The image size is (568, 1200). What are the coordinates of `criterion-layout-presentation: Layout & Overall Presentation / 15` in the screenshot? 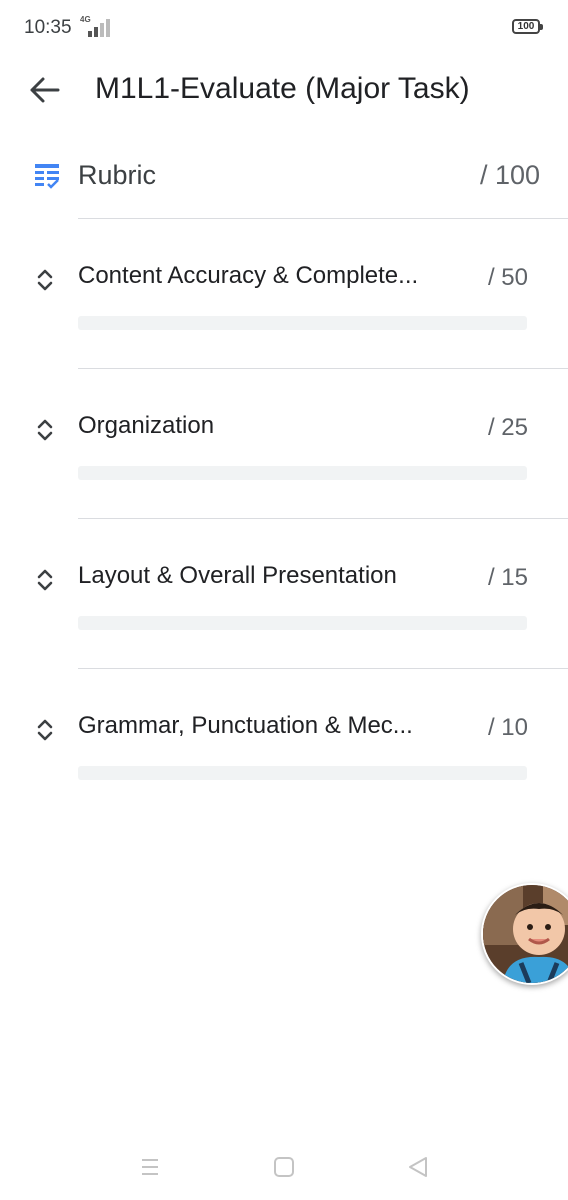 It's located at (284, 610).